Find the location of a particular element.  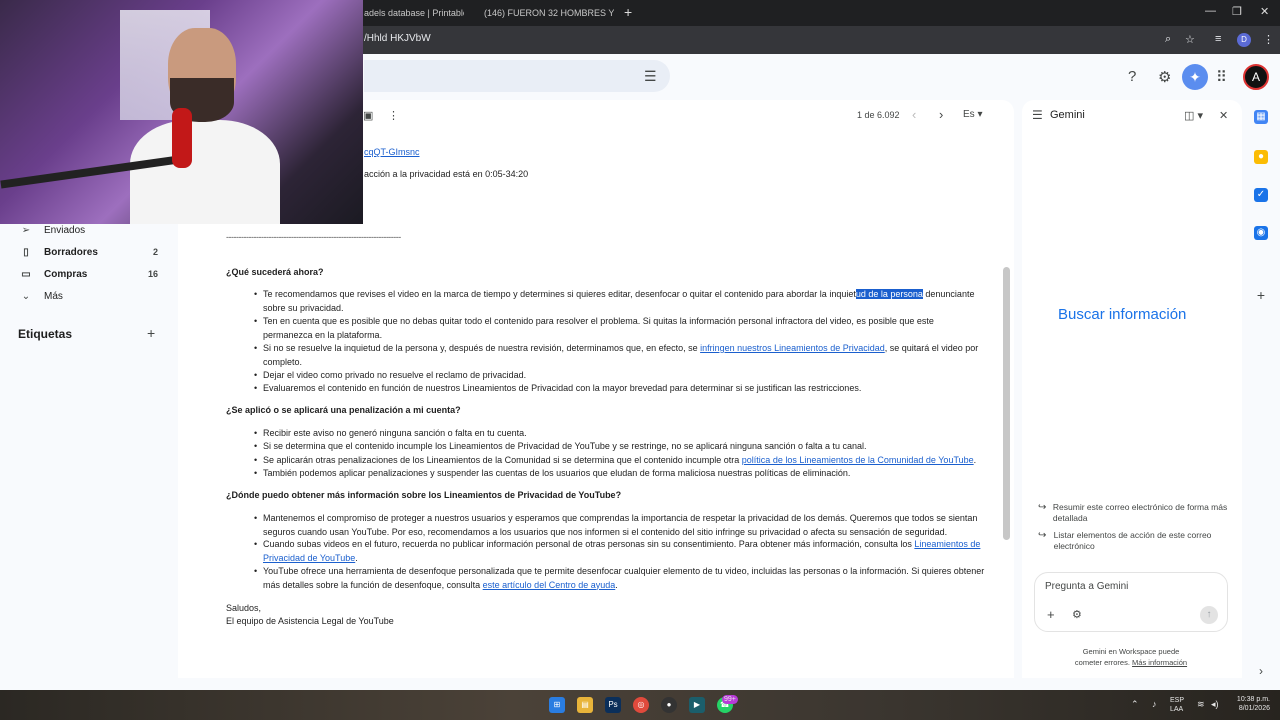

selected-text: ud de la persona is located at coordinates (889, 294).